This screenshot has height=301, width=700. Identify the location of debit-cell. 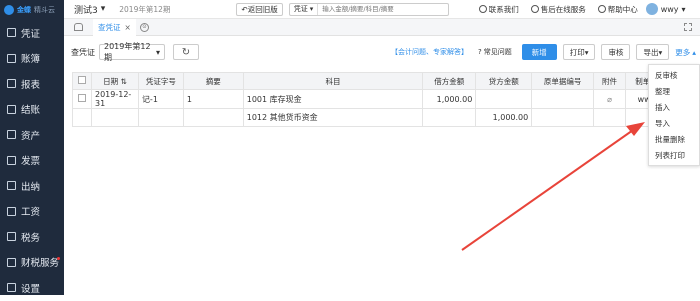
(449, 117).